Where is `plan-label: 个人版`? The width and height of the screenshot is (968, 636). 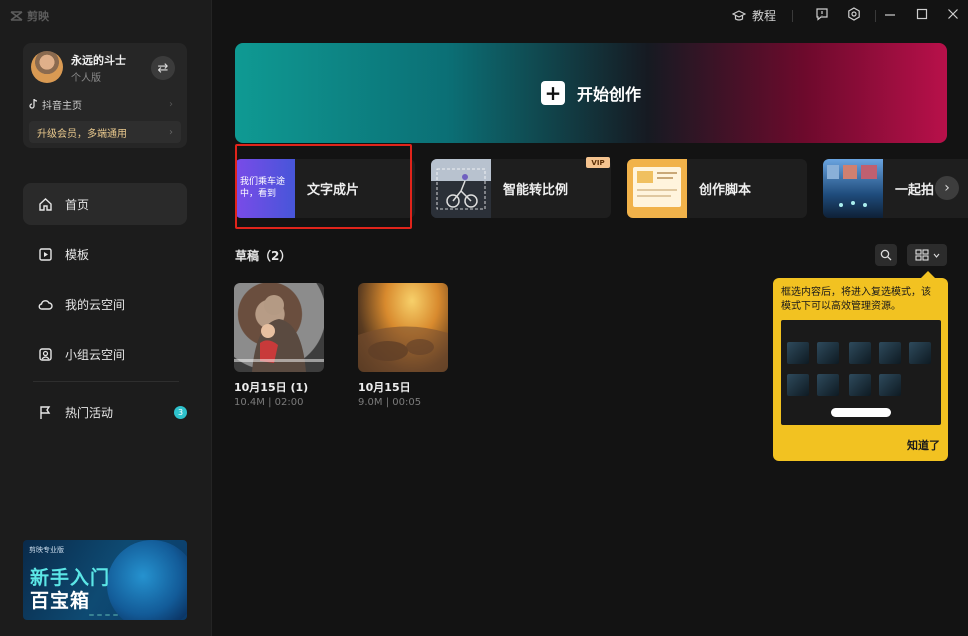
plan-label: 个人版 is located at coordinates (86, 78).